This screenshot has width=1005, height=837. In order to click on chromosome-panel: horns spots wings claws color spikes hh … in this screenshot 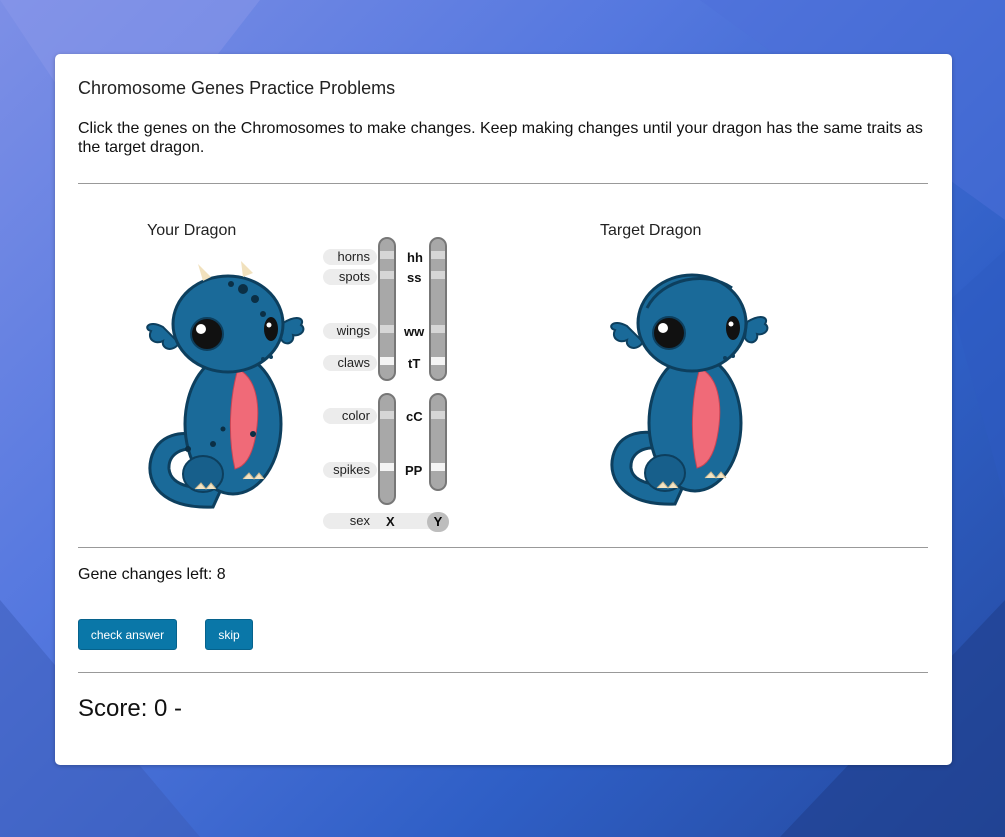, I will do `click(393, 385)`.